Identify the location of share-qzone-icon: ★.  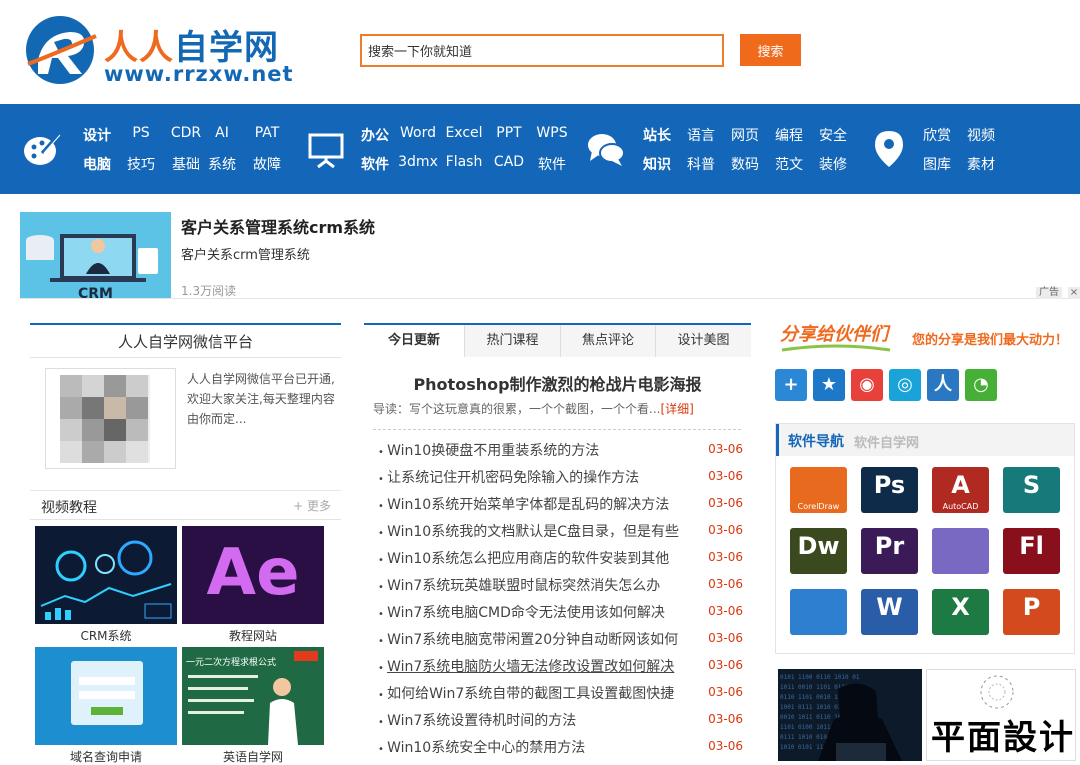
(829, 385).